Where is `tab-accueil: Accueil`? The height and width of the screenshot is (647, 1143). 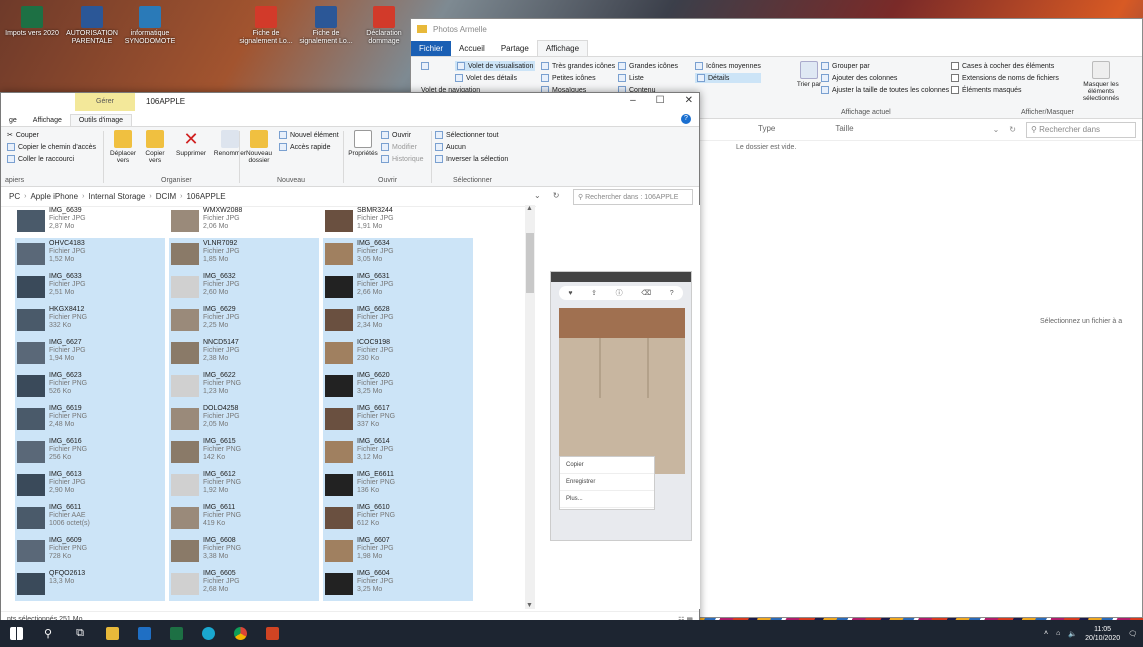
tab-accueil: Accueil is located at coordinates (472, 48).